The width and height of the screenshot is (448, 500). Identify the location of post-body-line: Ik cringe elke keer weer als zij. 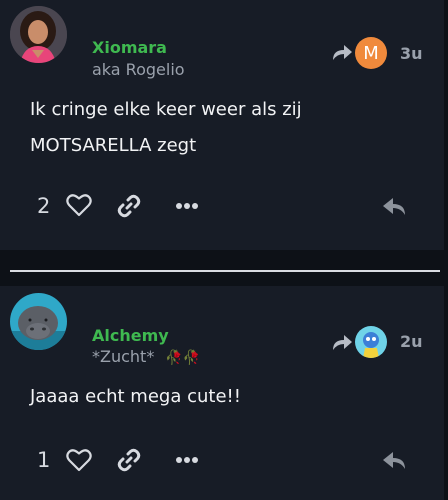
(166, 109).